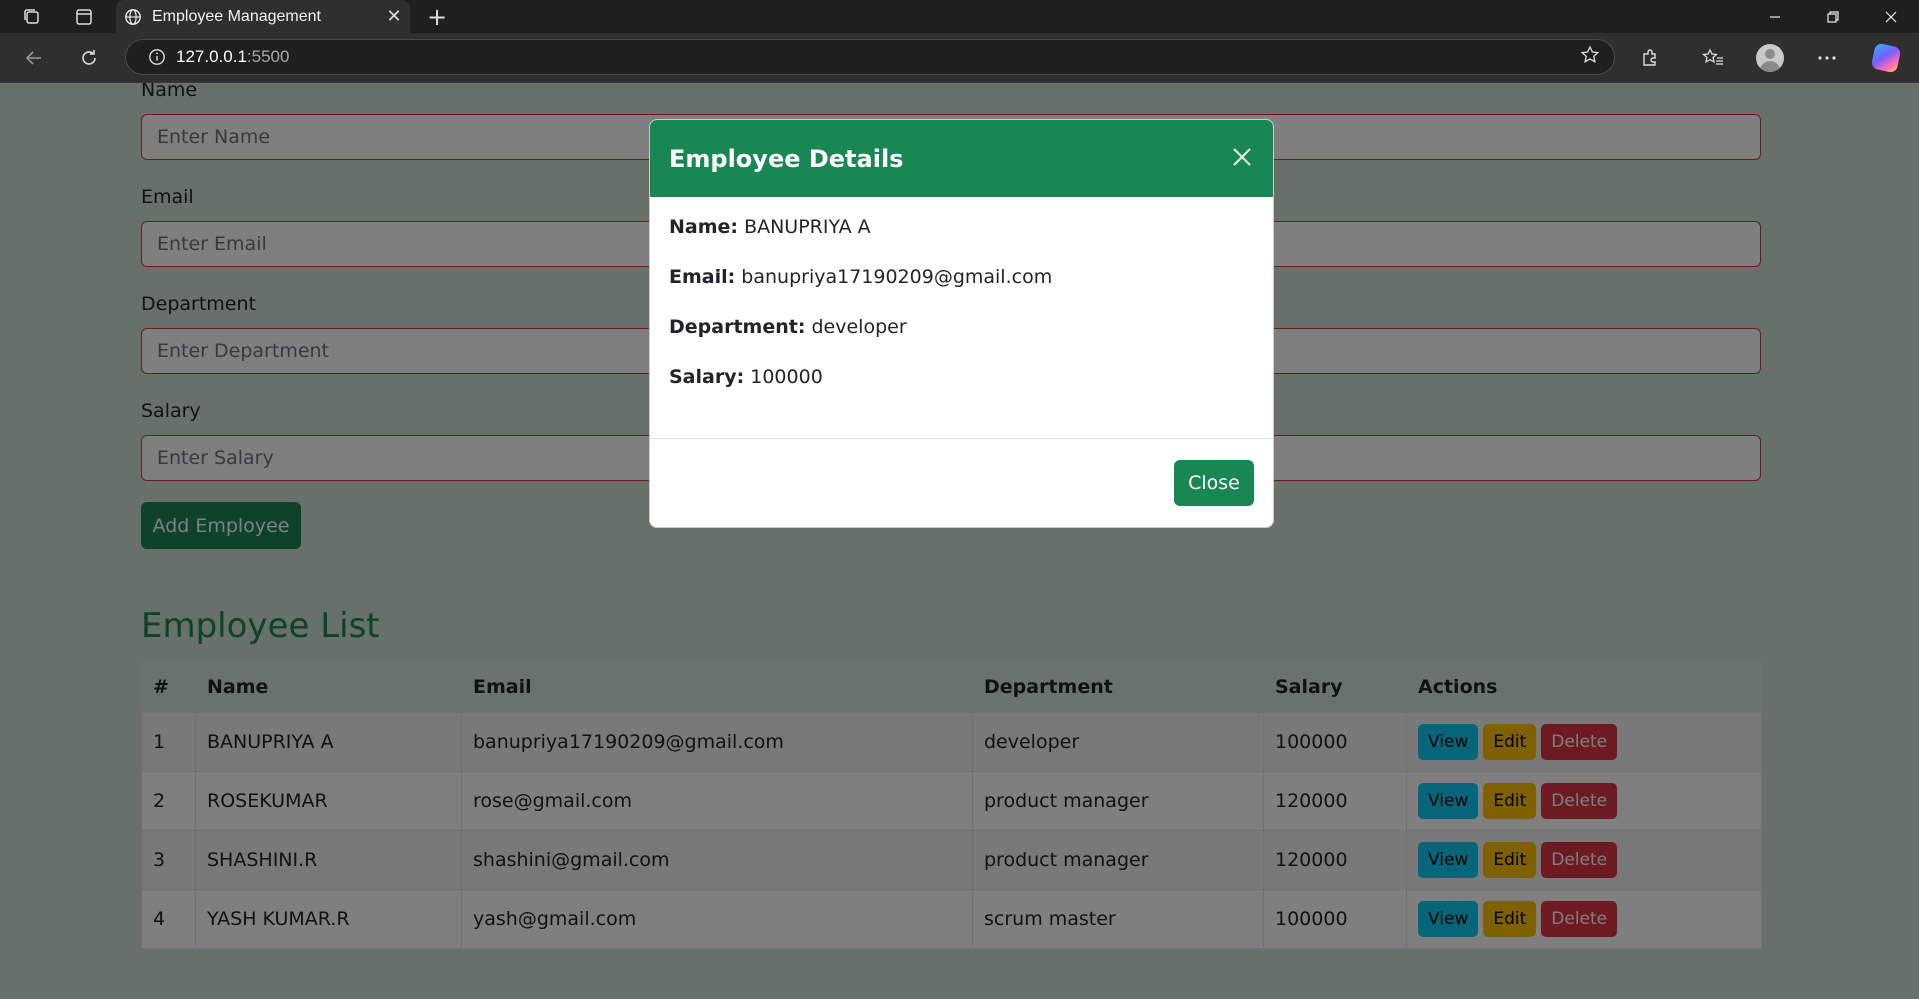 This screenshot has width=1919, height=999. Describe the element at coordinates (1775, 16) in the screenshot. I see `minimize-icon` at that location.